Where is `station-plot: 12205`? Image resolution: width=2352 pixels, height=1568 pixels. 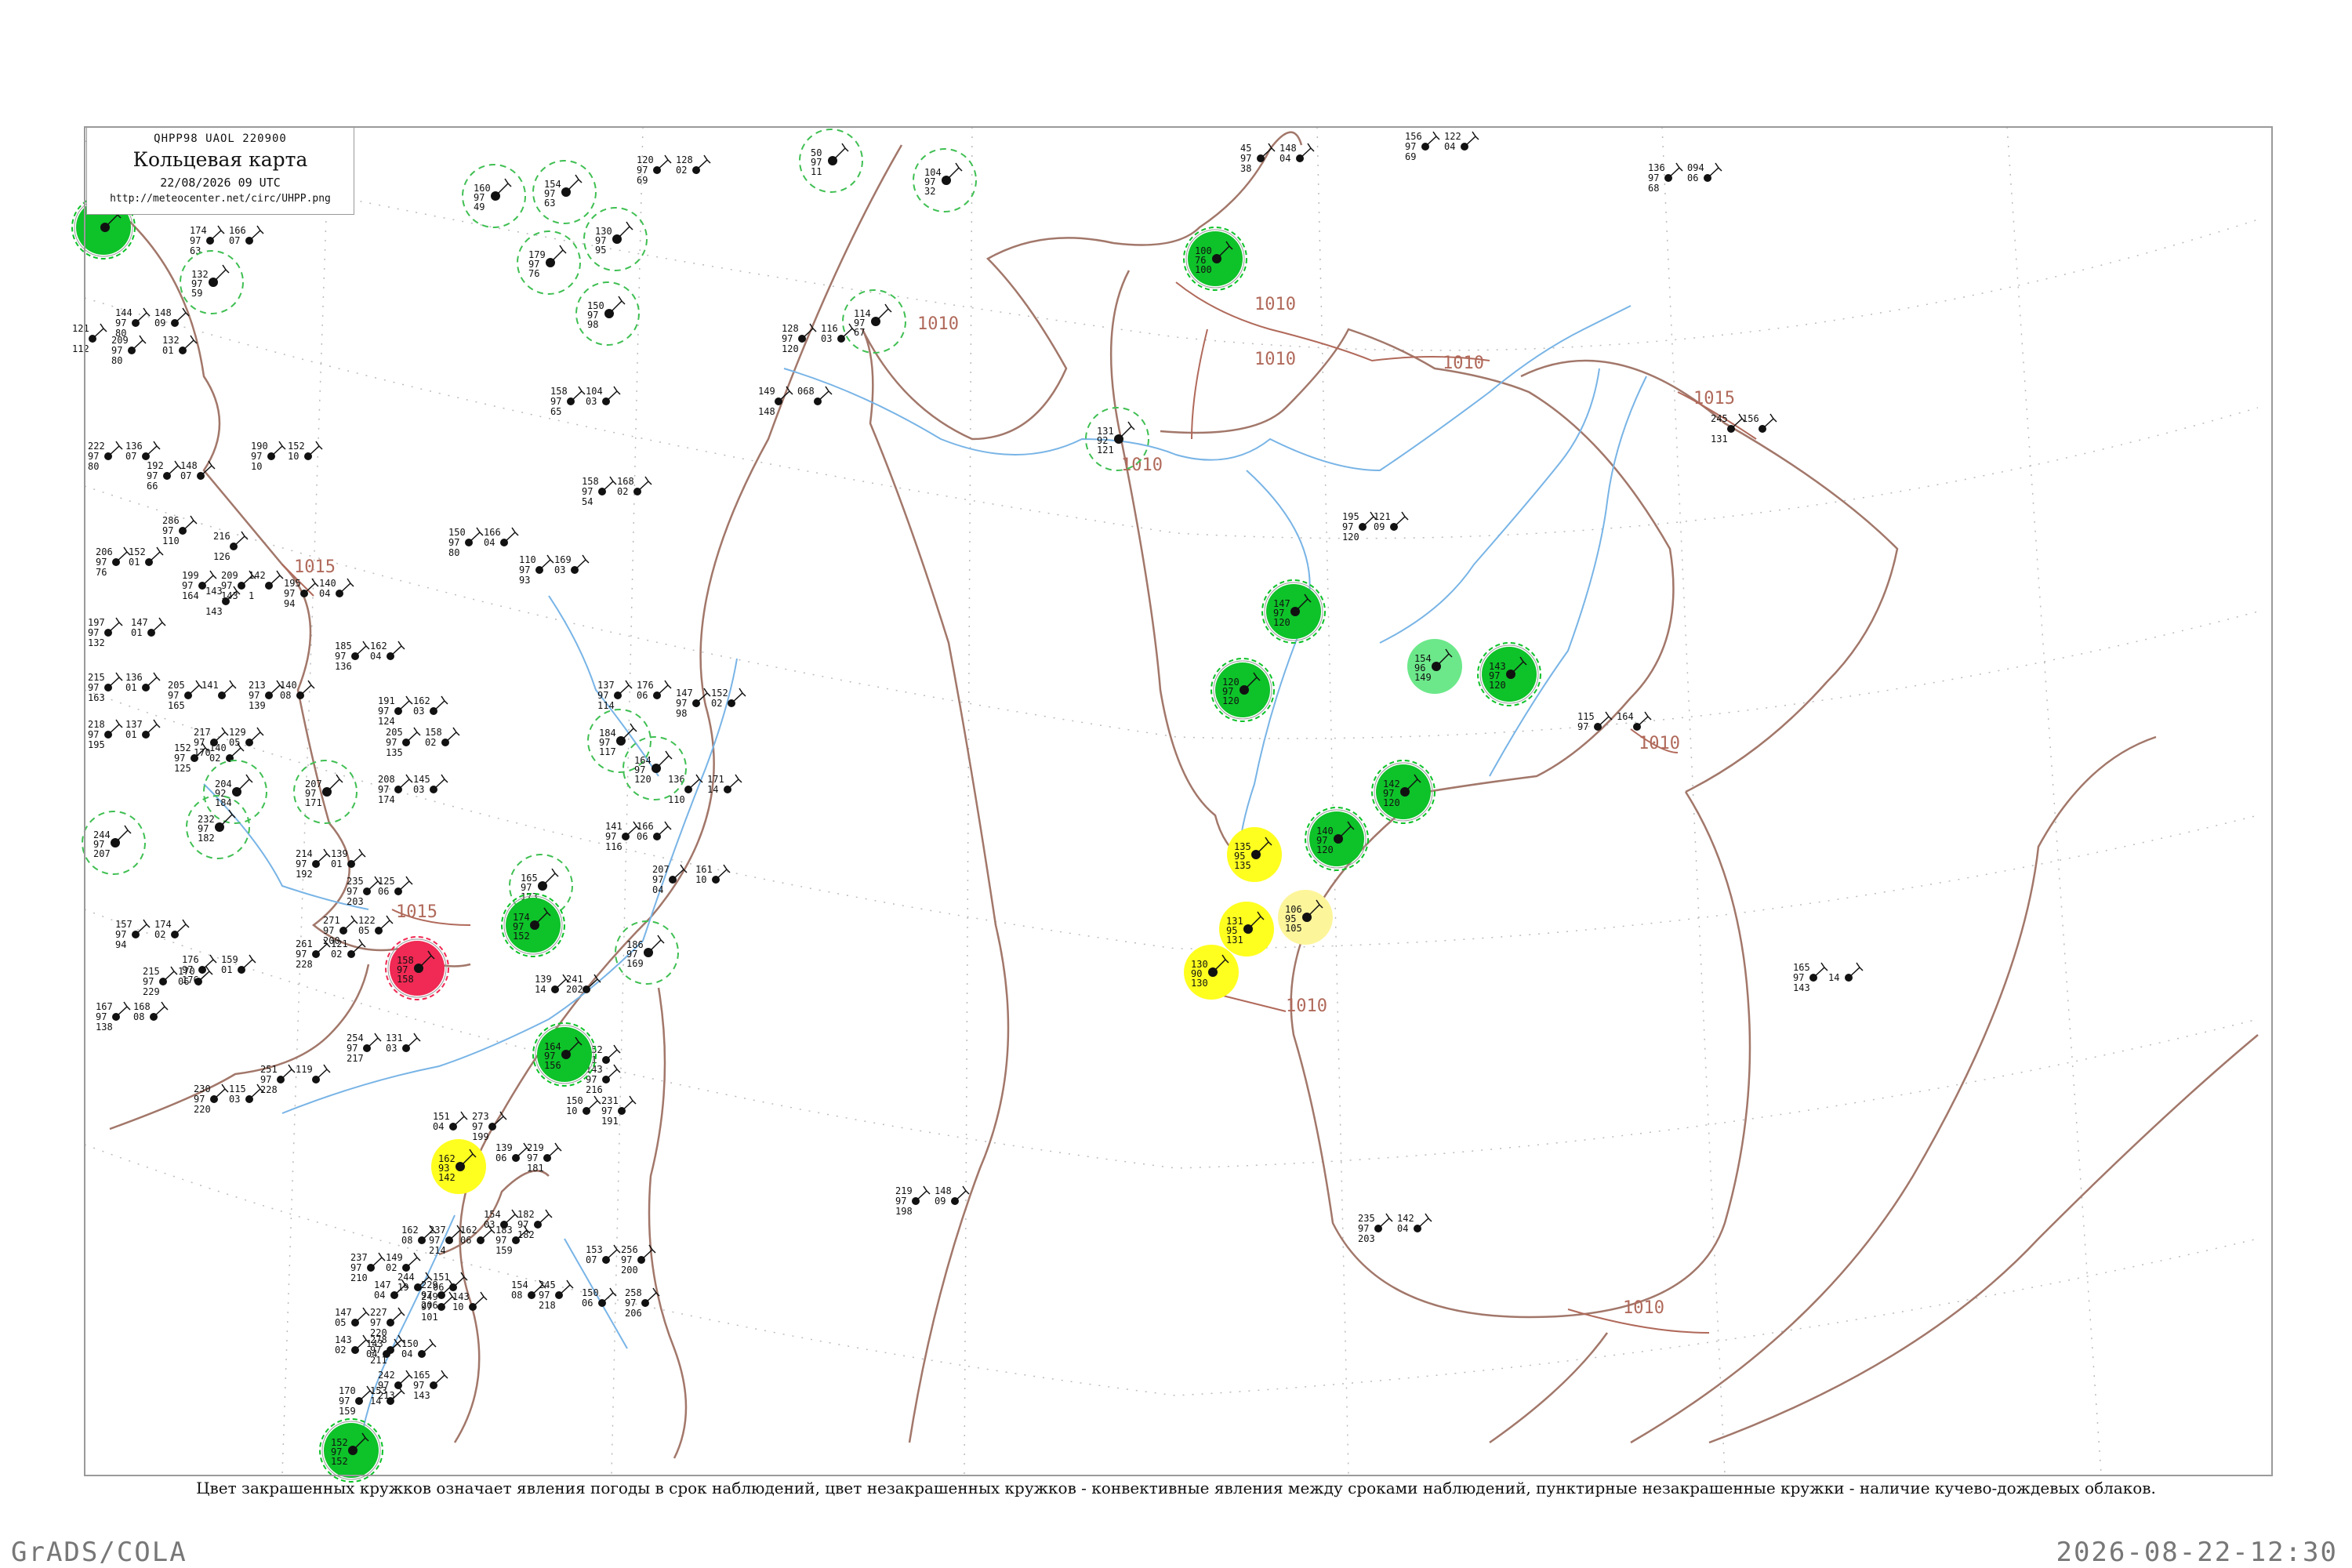 station-plot: 12205 is located at coordinates (376, 926).